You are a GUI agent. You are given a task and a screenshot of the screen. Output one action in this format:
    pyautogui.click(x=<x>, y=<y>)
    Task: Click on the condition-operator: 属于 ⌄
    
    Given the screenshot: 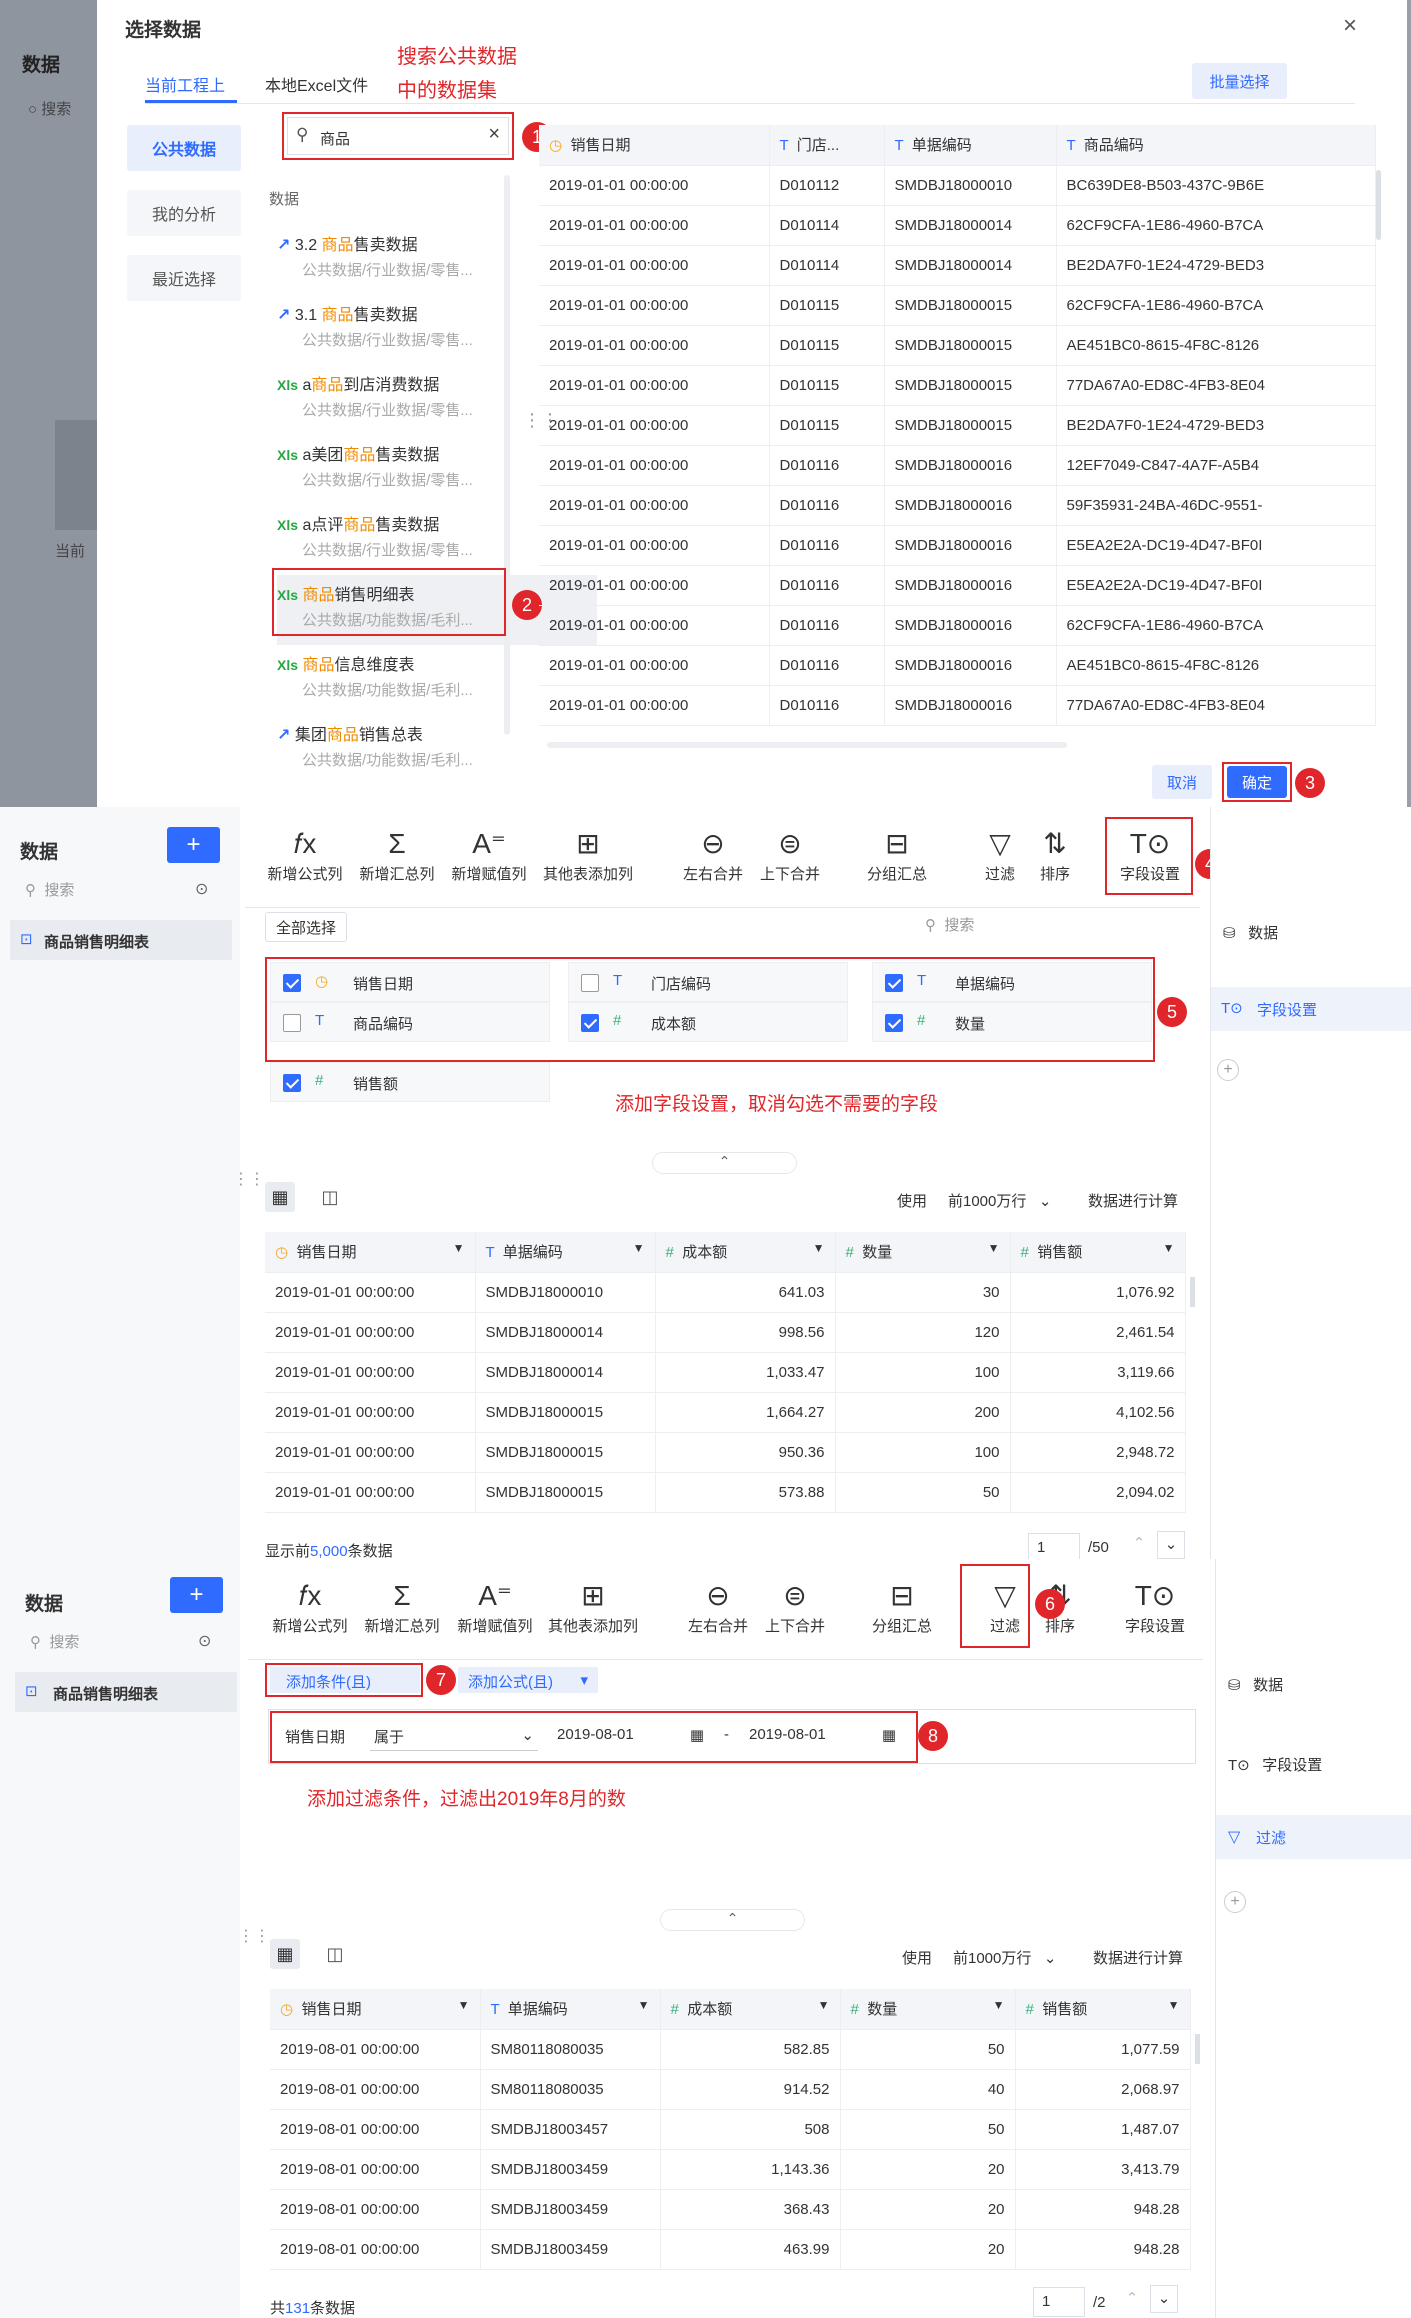 What is the action you would take?
    pyautogui.click(x=454, y=1734)
    